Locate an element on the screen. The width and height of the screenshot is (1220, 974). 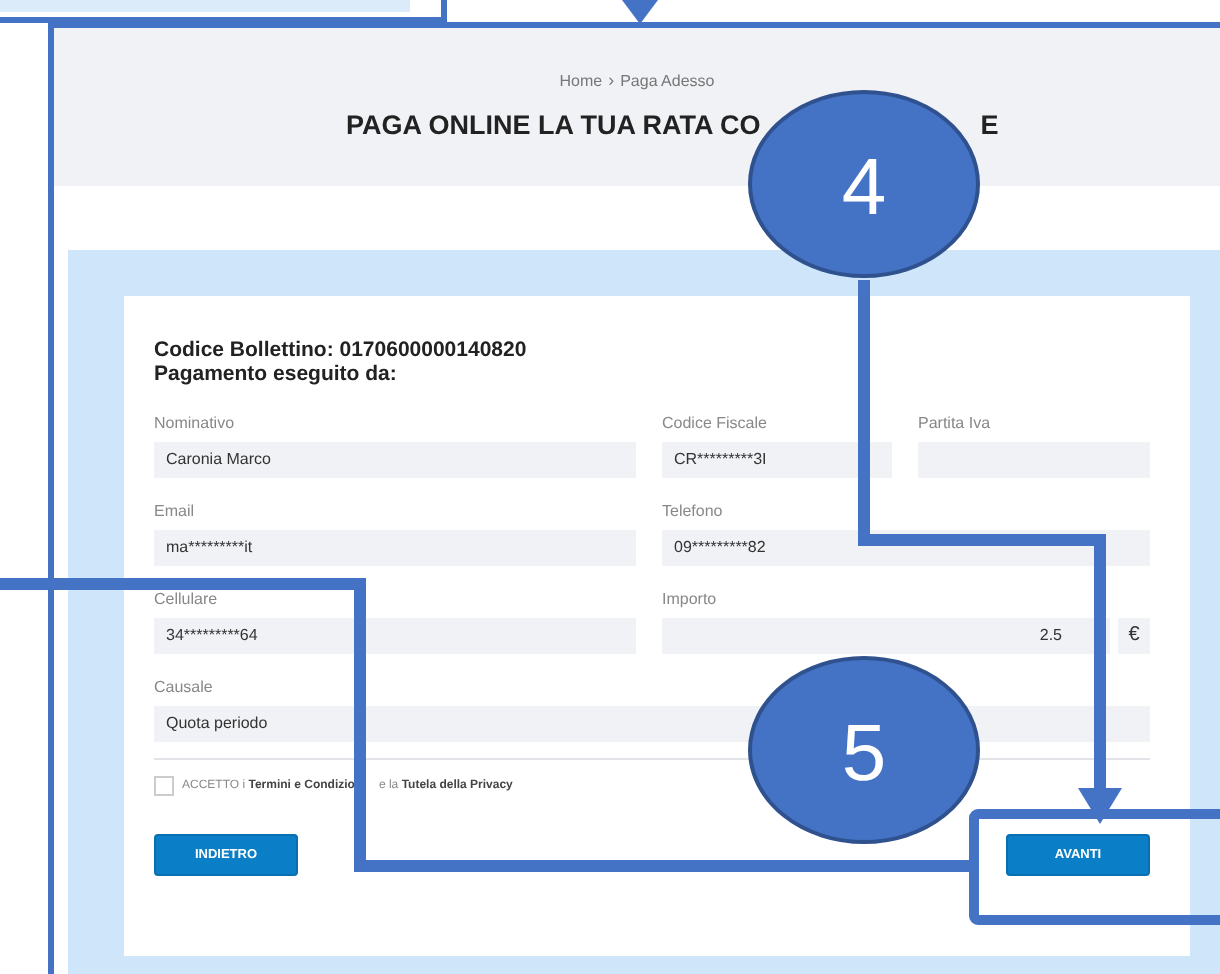
field-label: Codice Fiscale is located at coordinates (715, 425).